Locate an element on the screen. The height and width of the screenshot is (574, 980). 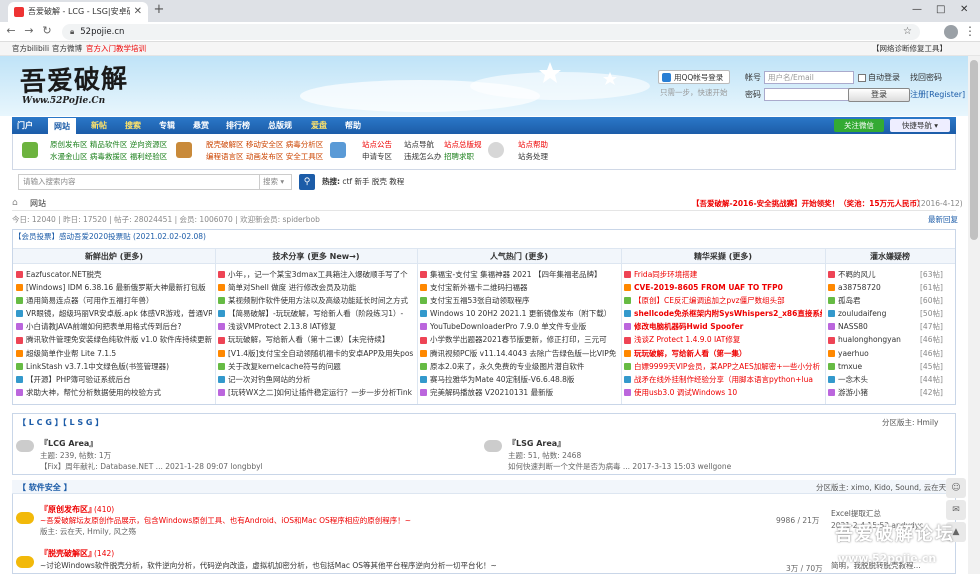
message-icon: ✉ is located at coordinates (956, 510).